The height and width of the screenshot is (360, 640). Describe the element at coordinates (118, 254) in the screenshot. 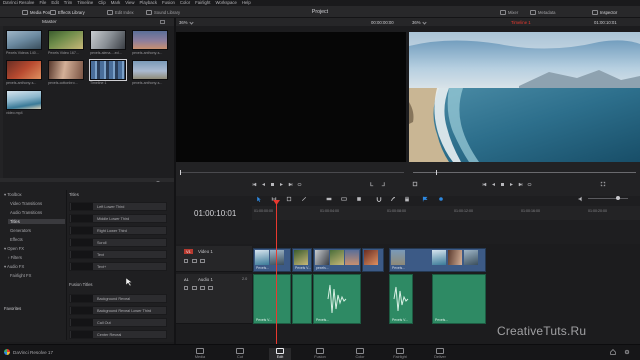

I see `title-item: Text` at that location.